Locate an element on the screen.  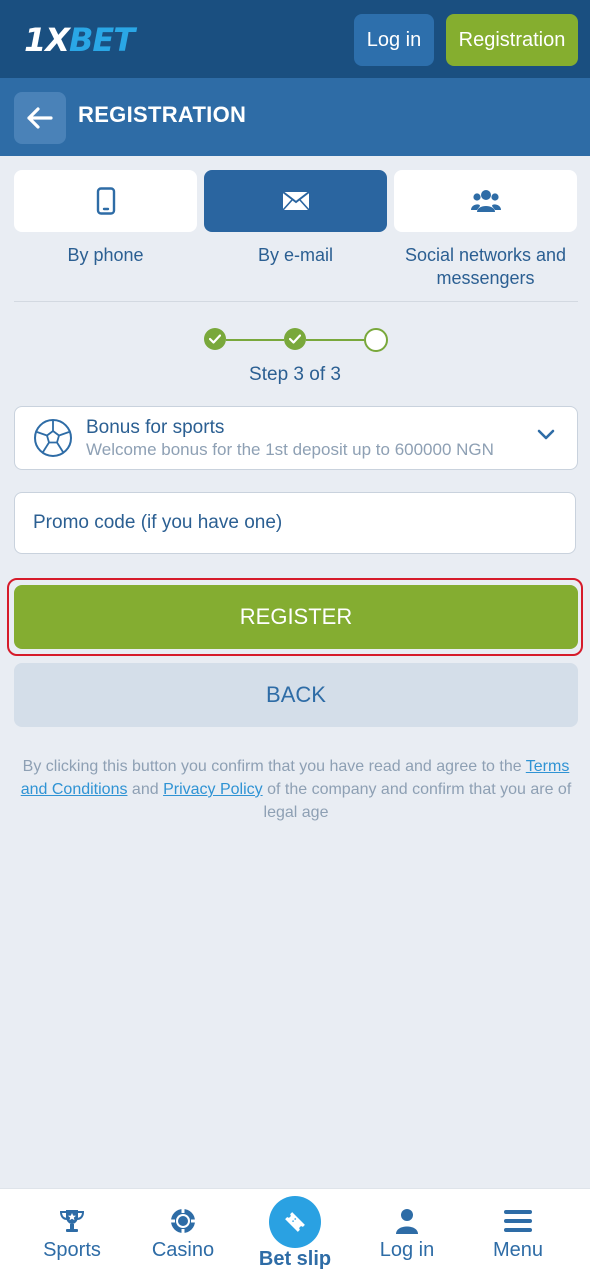
tab-by-phone is located at coordinates (105, 201).